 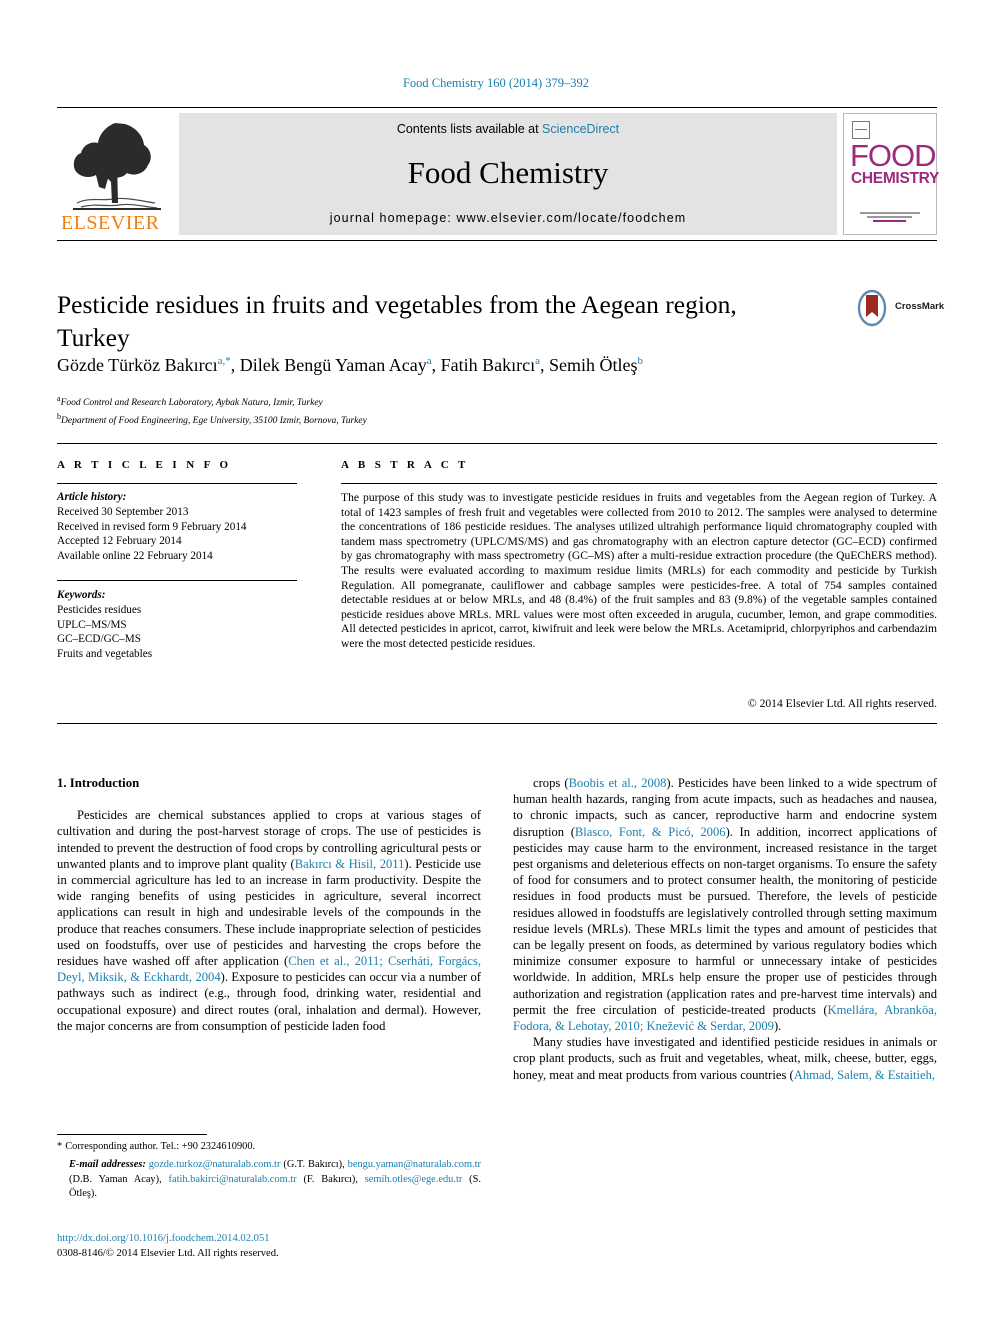 What do you see at coordinates (640, 361) in the screenshot?
I see `author-3-mark: b` at bounding box center [640, 361].